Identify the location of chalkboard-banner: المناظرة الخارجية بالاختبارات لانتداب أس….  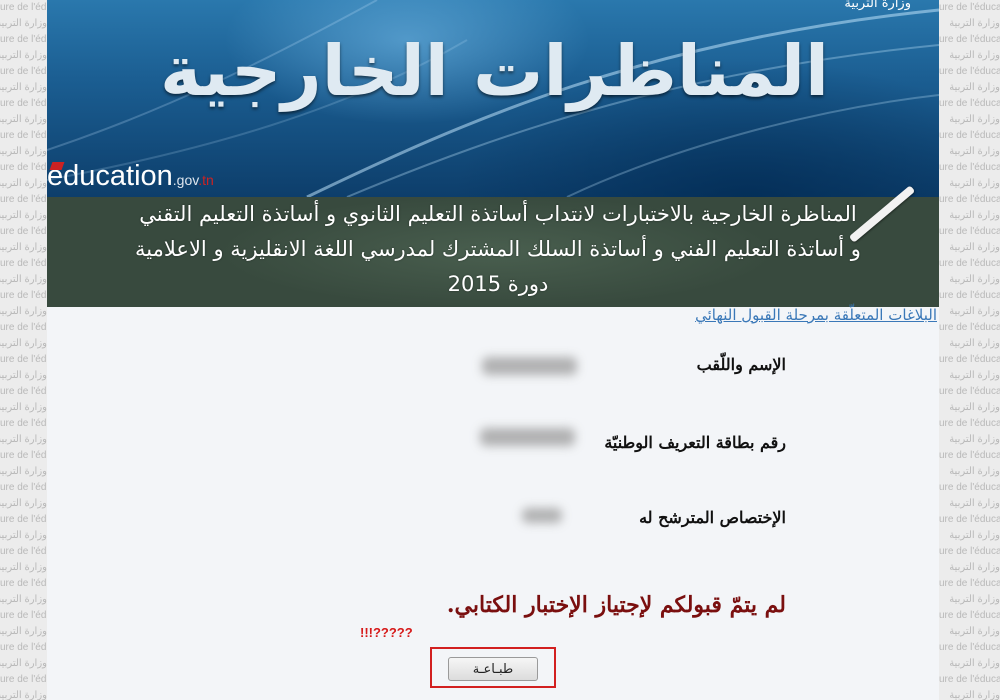
(493, 252).